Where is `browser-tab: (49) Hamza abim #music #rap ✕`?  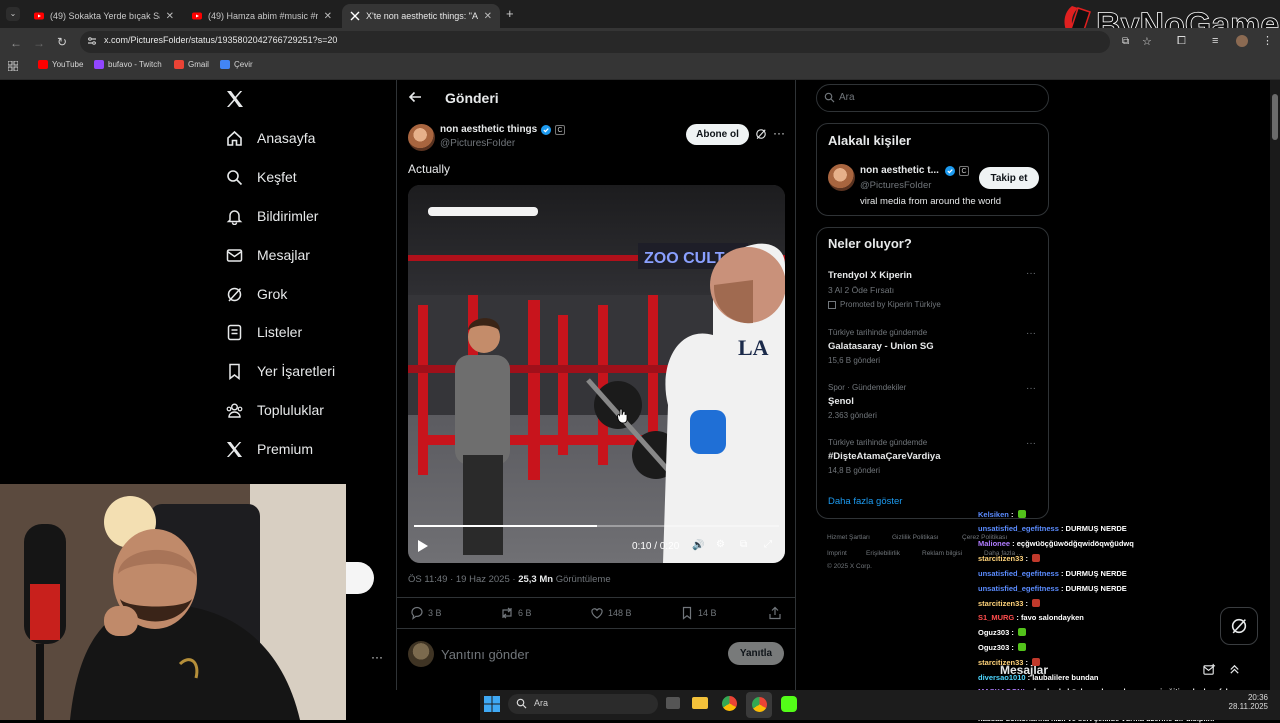 browser-tab: (49) Hamza abim #music #rap ✕ is located at coordinates (262, 16).